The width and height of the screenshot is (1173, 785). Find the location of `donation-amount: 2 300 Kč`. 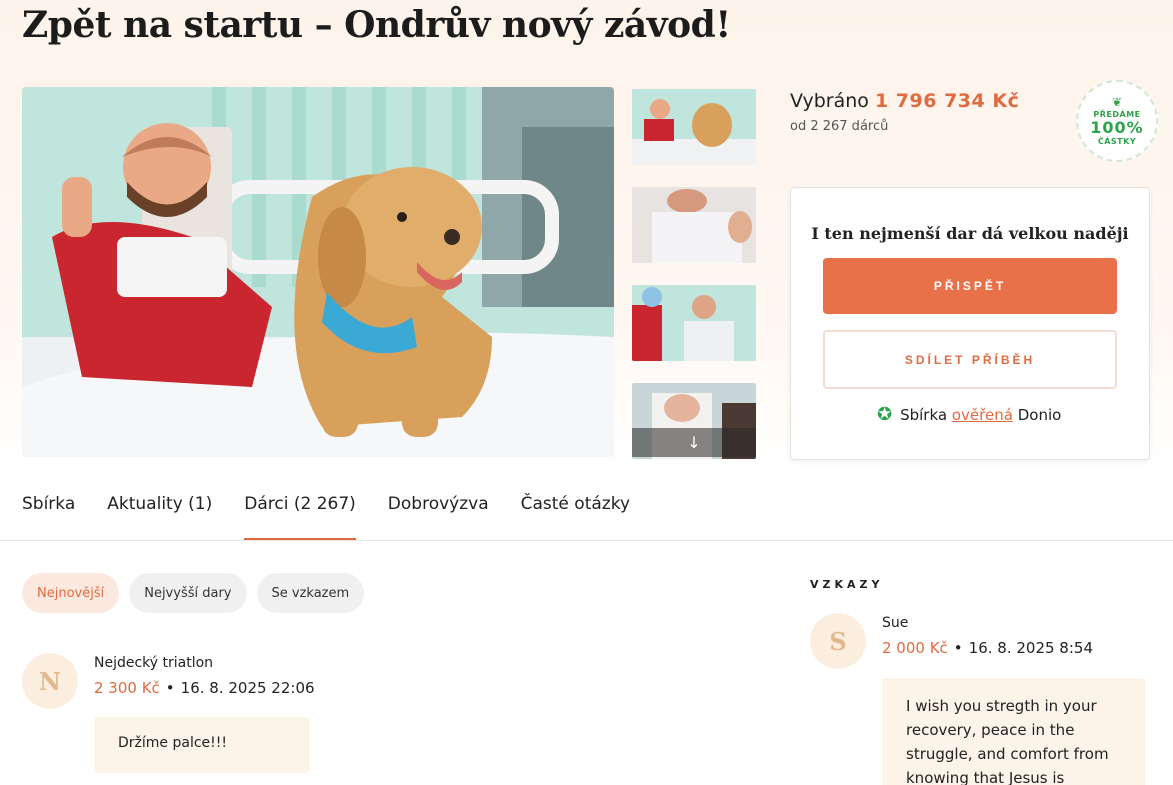

donation-amount: 2 300 Kč is located at coordinates (127, 688).